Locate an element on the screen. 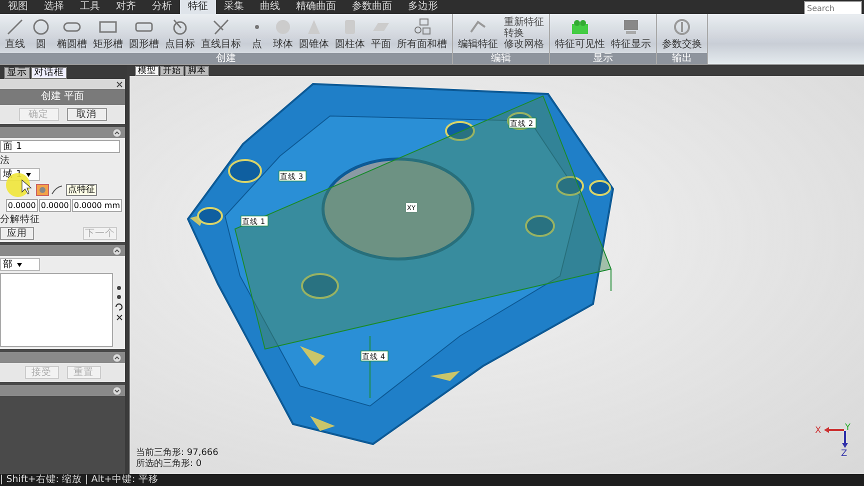 The height and width of the screenshot is (486, 864). search-field: Search is located at coordinates (833, 8).